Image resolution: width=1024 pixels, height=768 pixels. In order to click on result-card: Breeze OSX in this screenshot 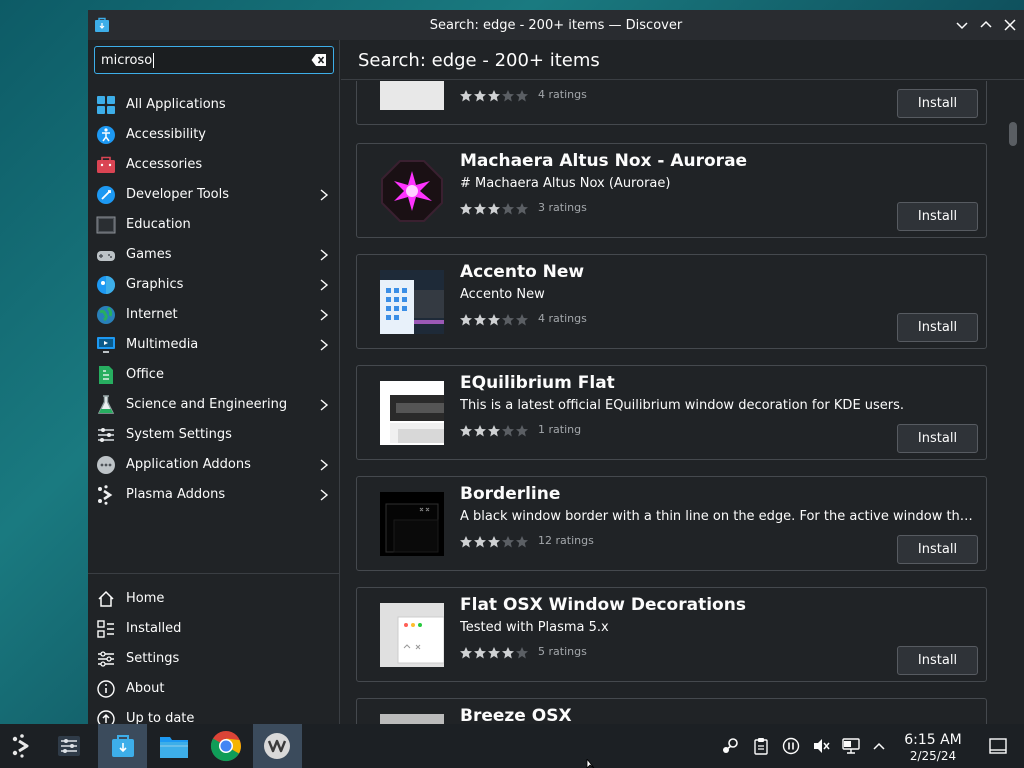, I will do `click(671, 711)`.